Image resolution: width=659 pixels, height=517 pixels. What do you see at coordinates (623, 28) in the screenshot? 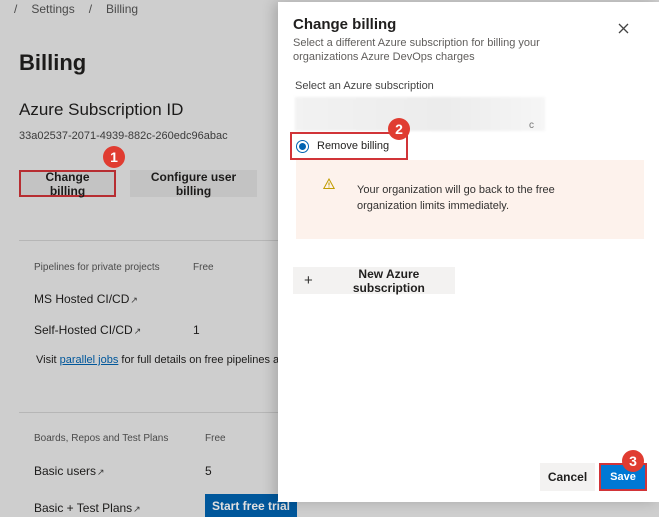
I see `close-icon` at bounding box center [623, 28].